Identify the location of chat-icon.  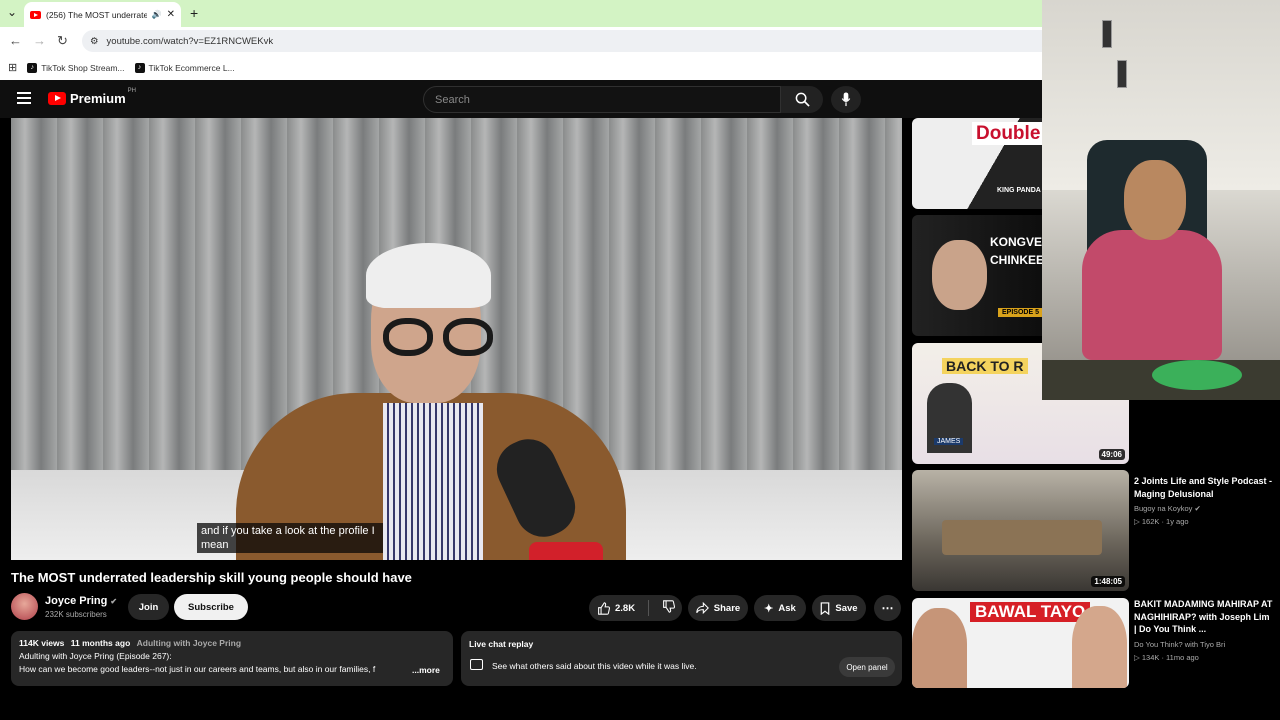
(476, 664).